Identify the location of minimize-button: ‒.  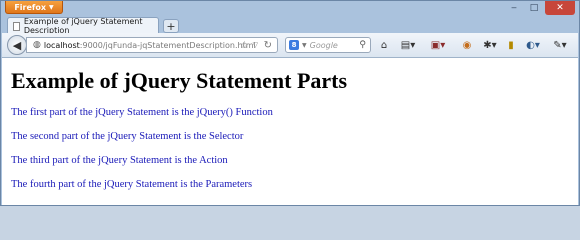
(514, 8).